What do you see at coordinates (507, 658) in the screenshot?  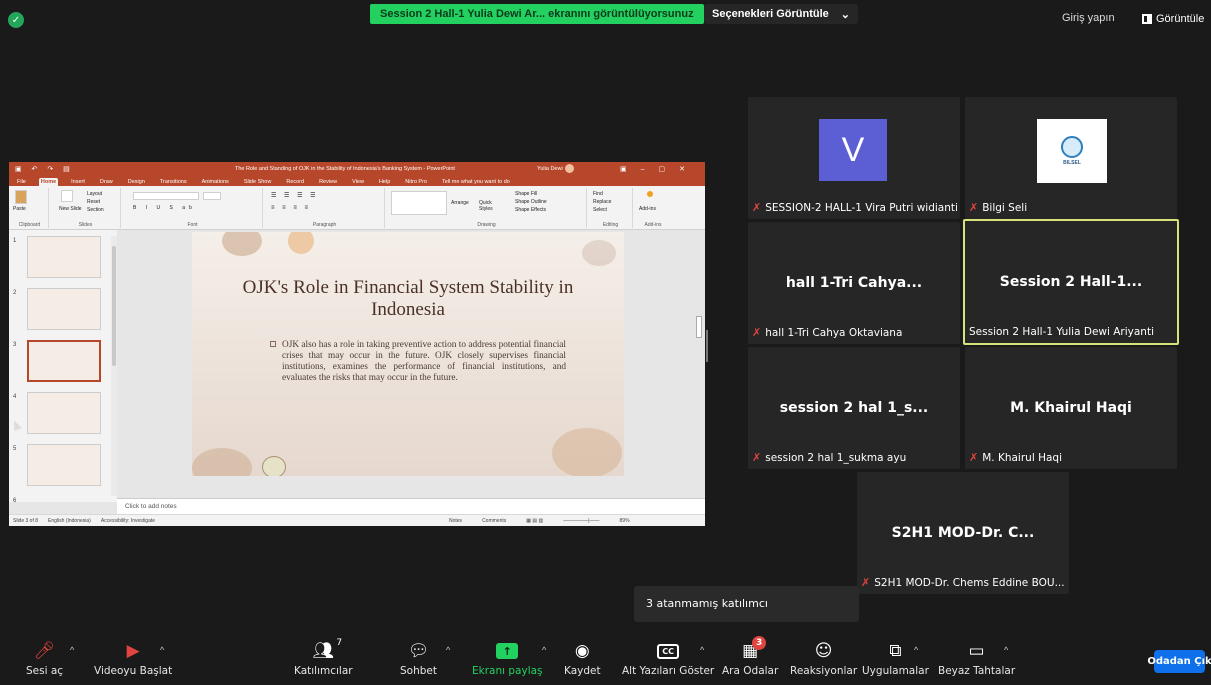 I see `share-screen-button: ↑ Ekranı paylaş` at bounding box center [507, 658].